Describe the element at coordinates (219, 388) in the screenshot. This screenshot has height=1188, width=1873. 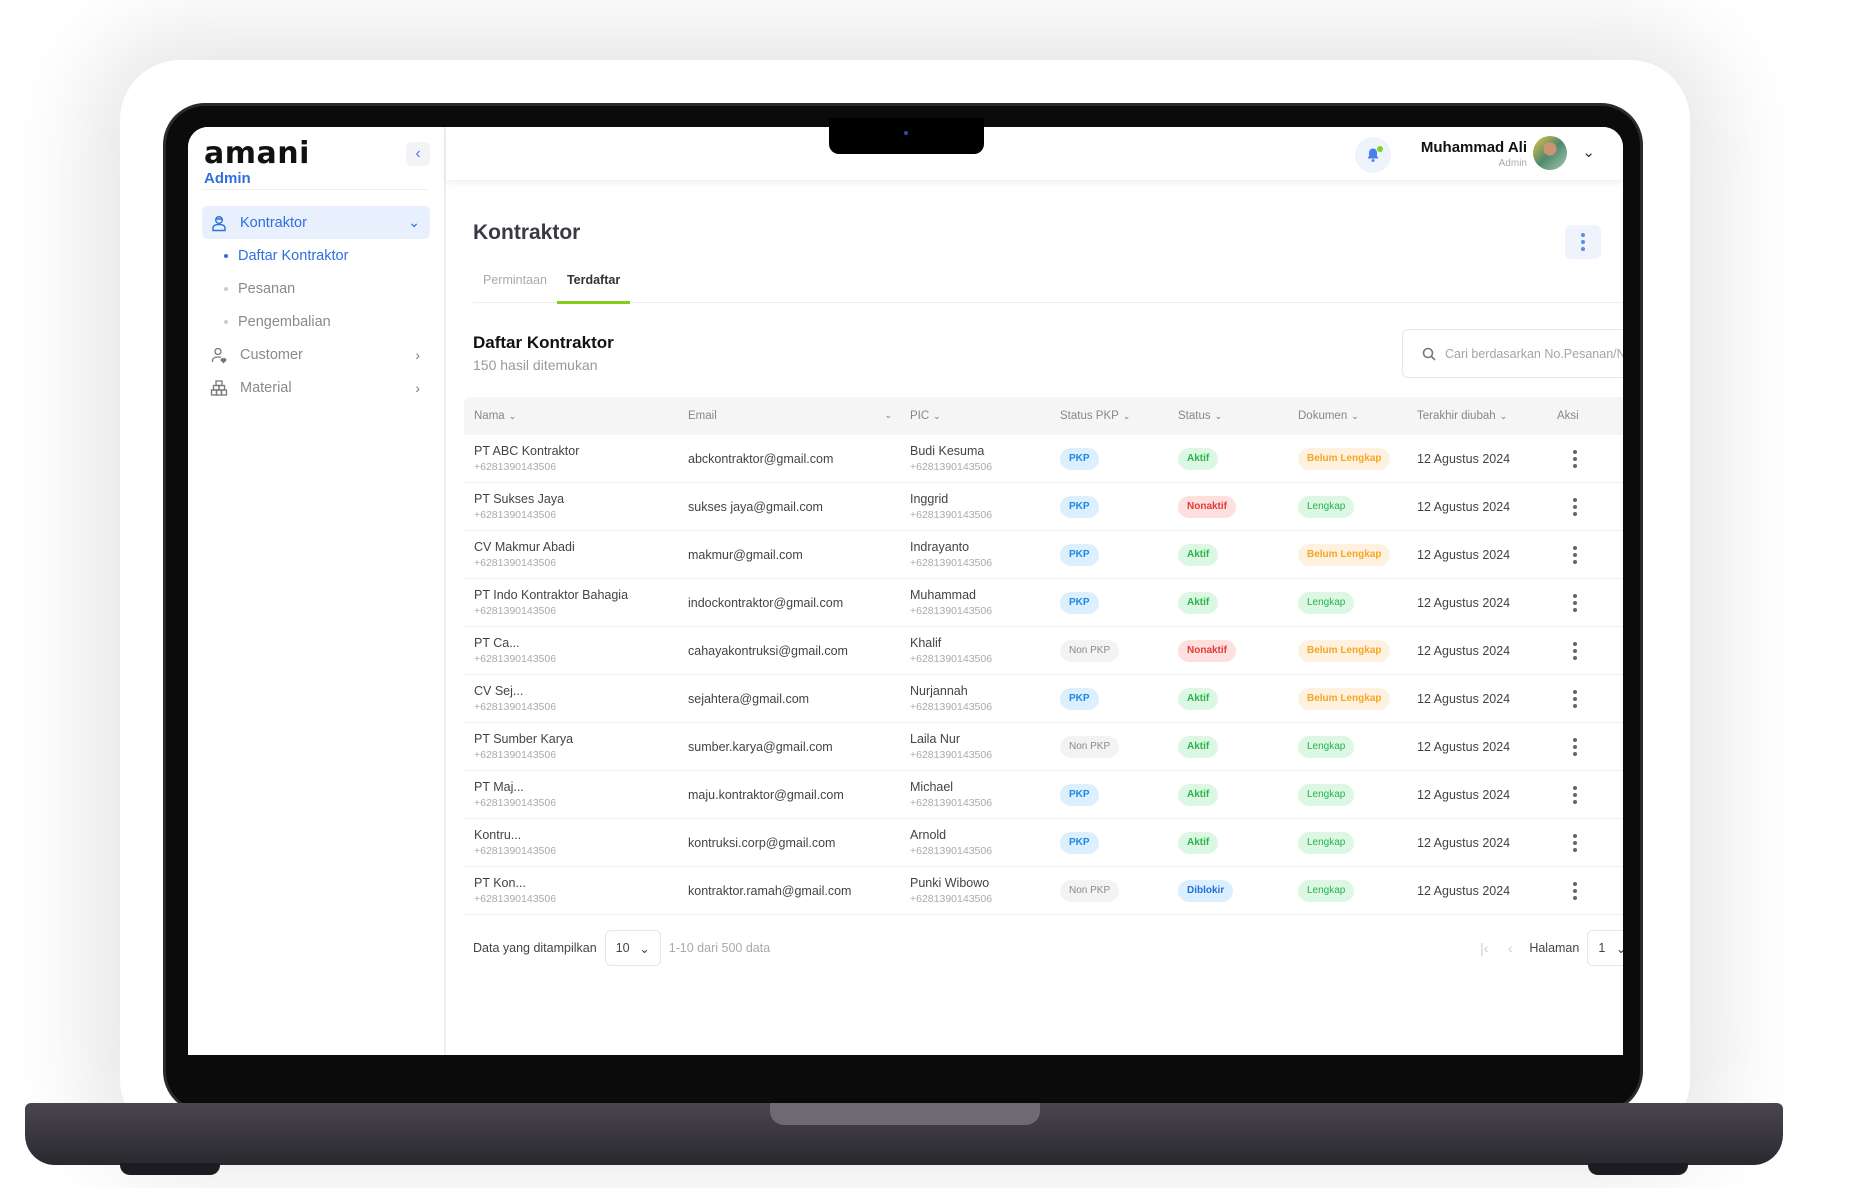
I see `boxes-icon` at that location.